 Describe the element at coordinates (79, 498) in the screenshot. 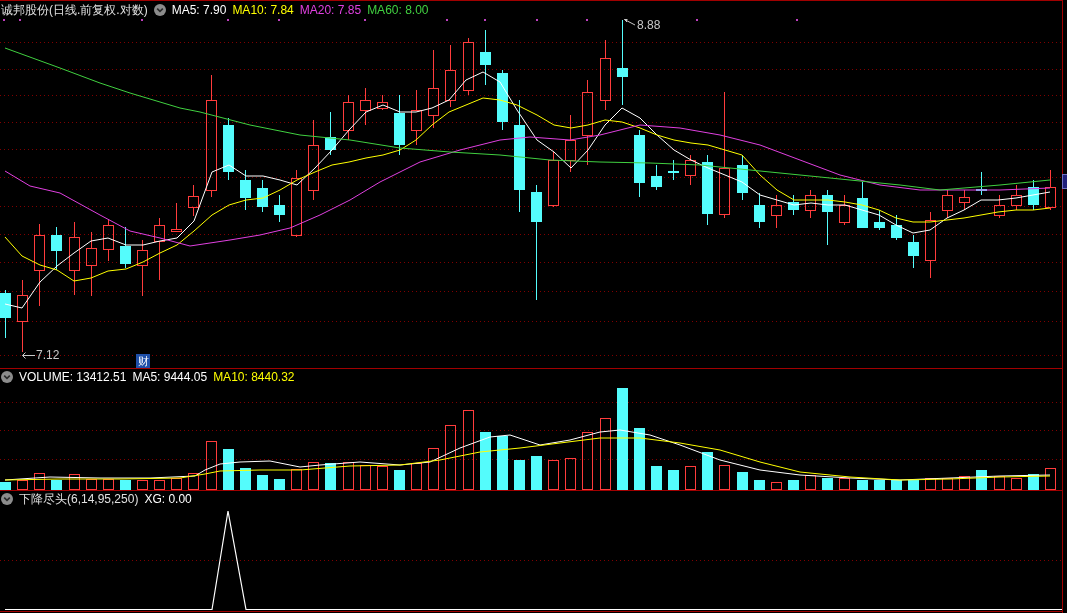

I see `indicator-title: 下降尽头(6,14,95,250)` at that location.